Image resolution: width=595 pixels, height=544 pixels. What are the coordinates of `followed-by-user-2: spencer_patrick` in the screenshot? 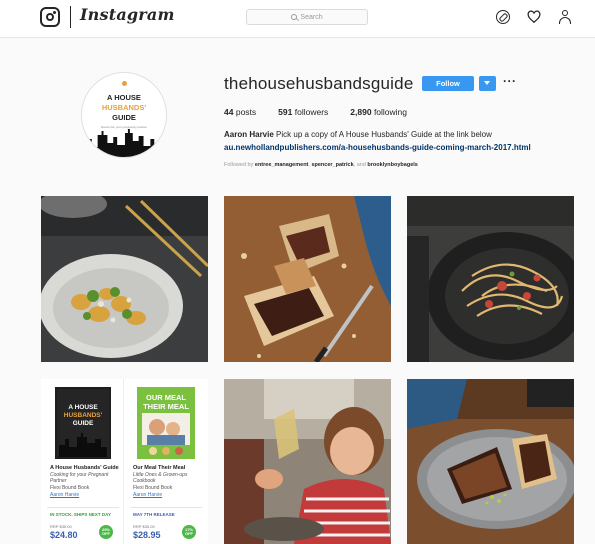 It's located at (332, 165).